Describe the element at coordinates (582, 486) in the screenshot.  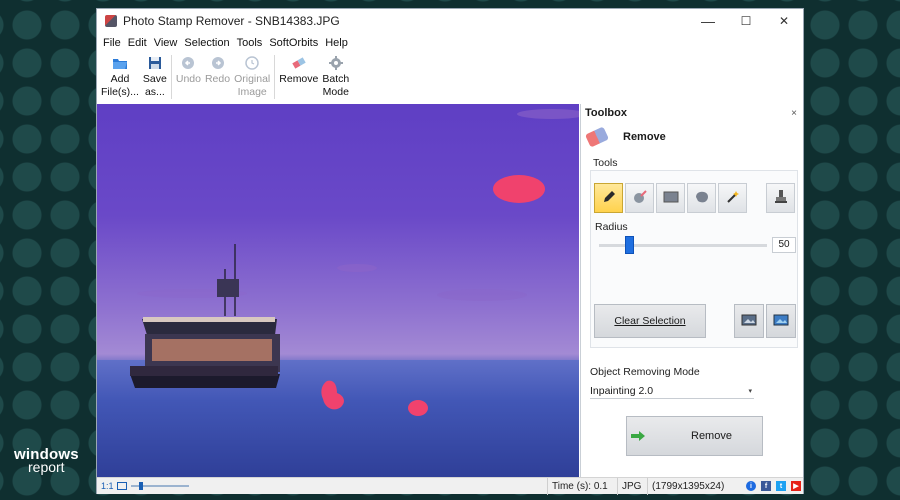
I see `time-status: Time (s): 0.1` at that location.